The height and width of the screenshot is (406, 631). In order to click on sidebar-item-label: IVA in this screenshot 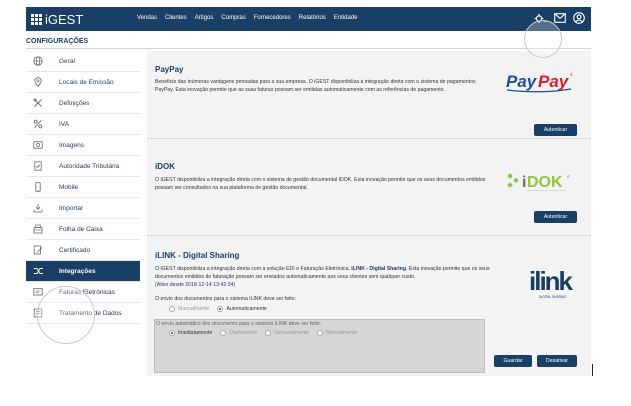, I will do `click(64, 124)`.